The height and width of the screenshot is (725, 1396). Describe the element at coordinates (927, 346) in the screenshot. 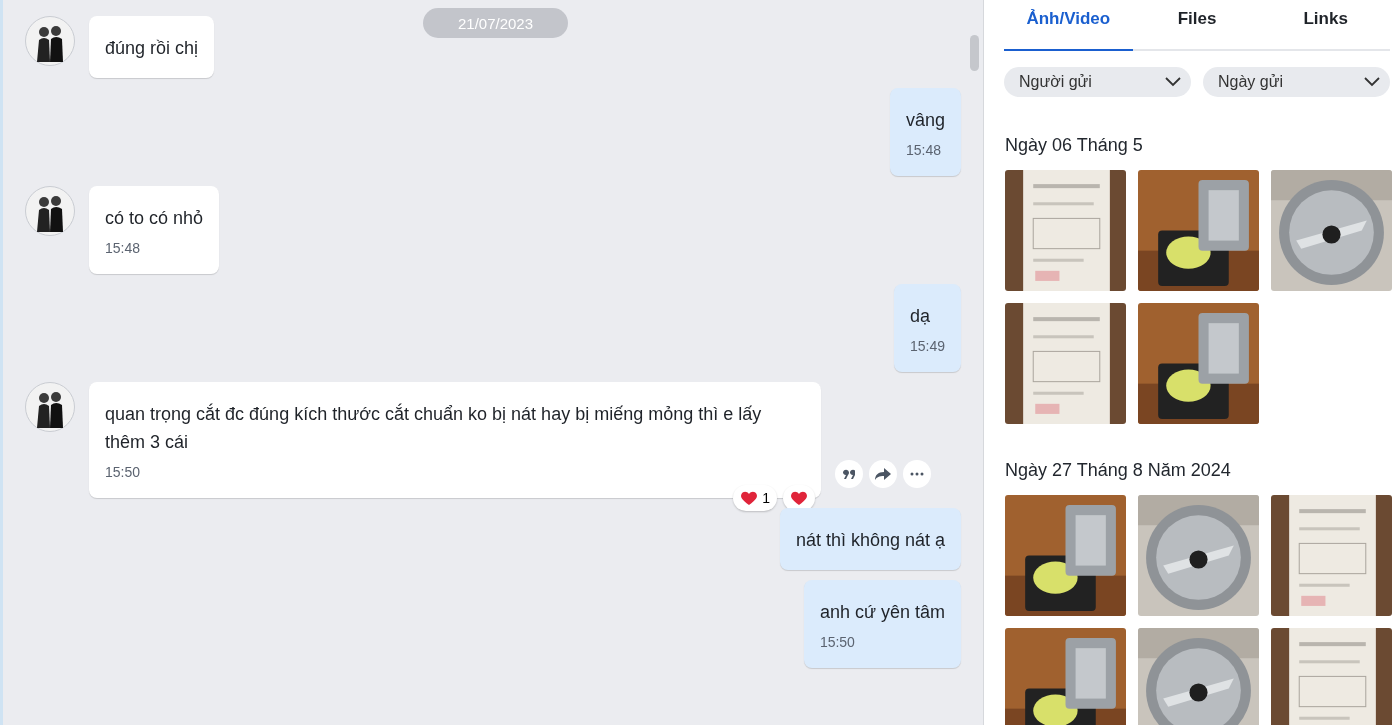

I see `message-time: 15:49` at that location.